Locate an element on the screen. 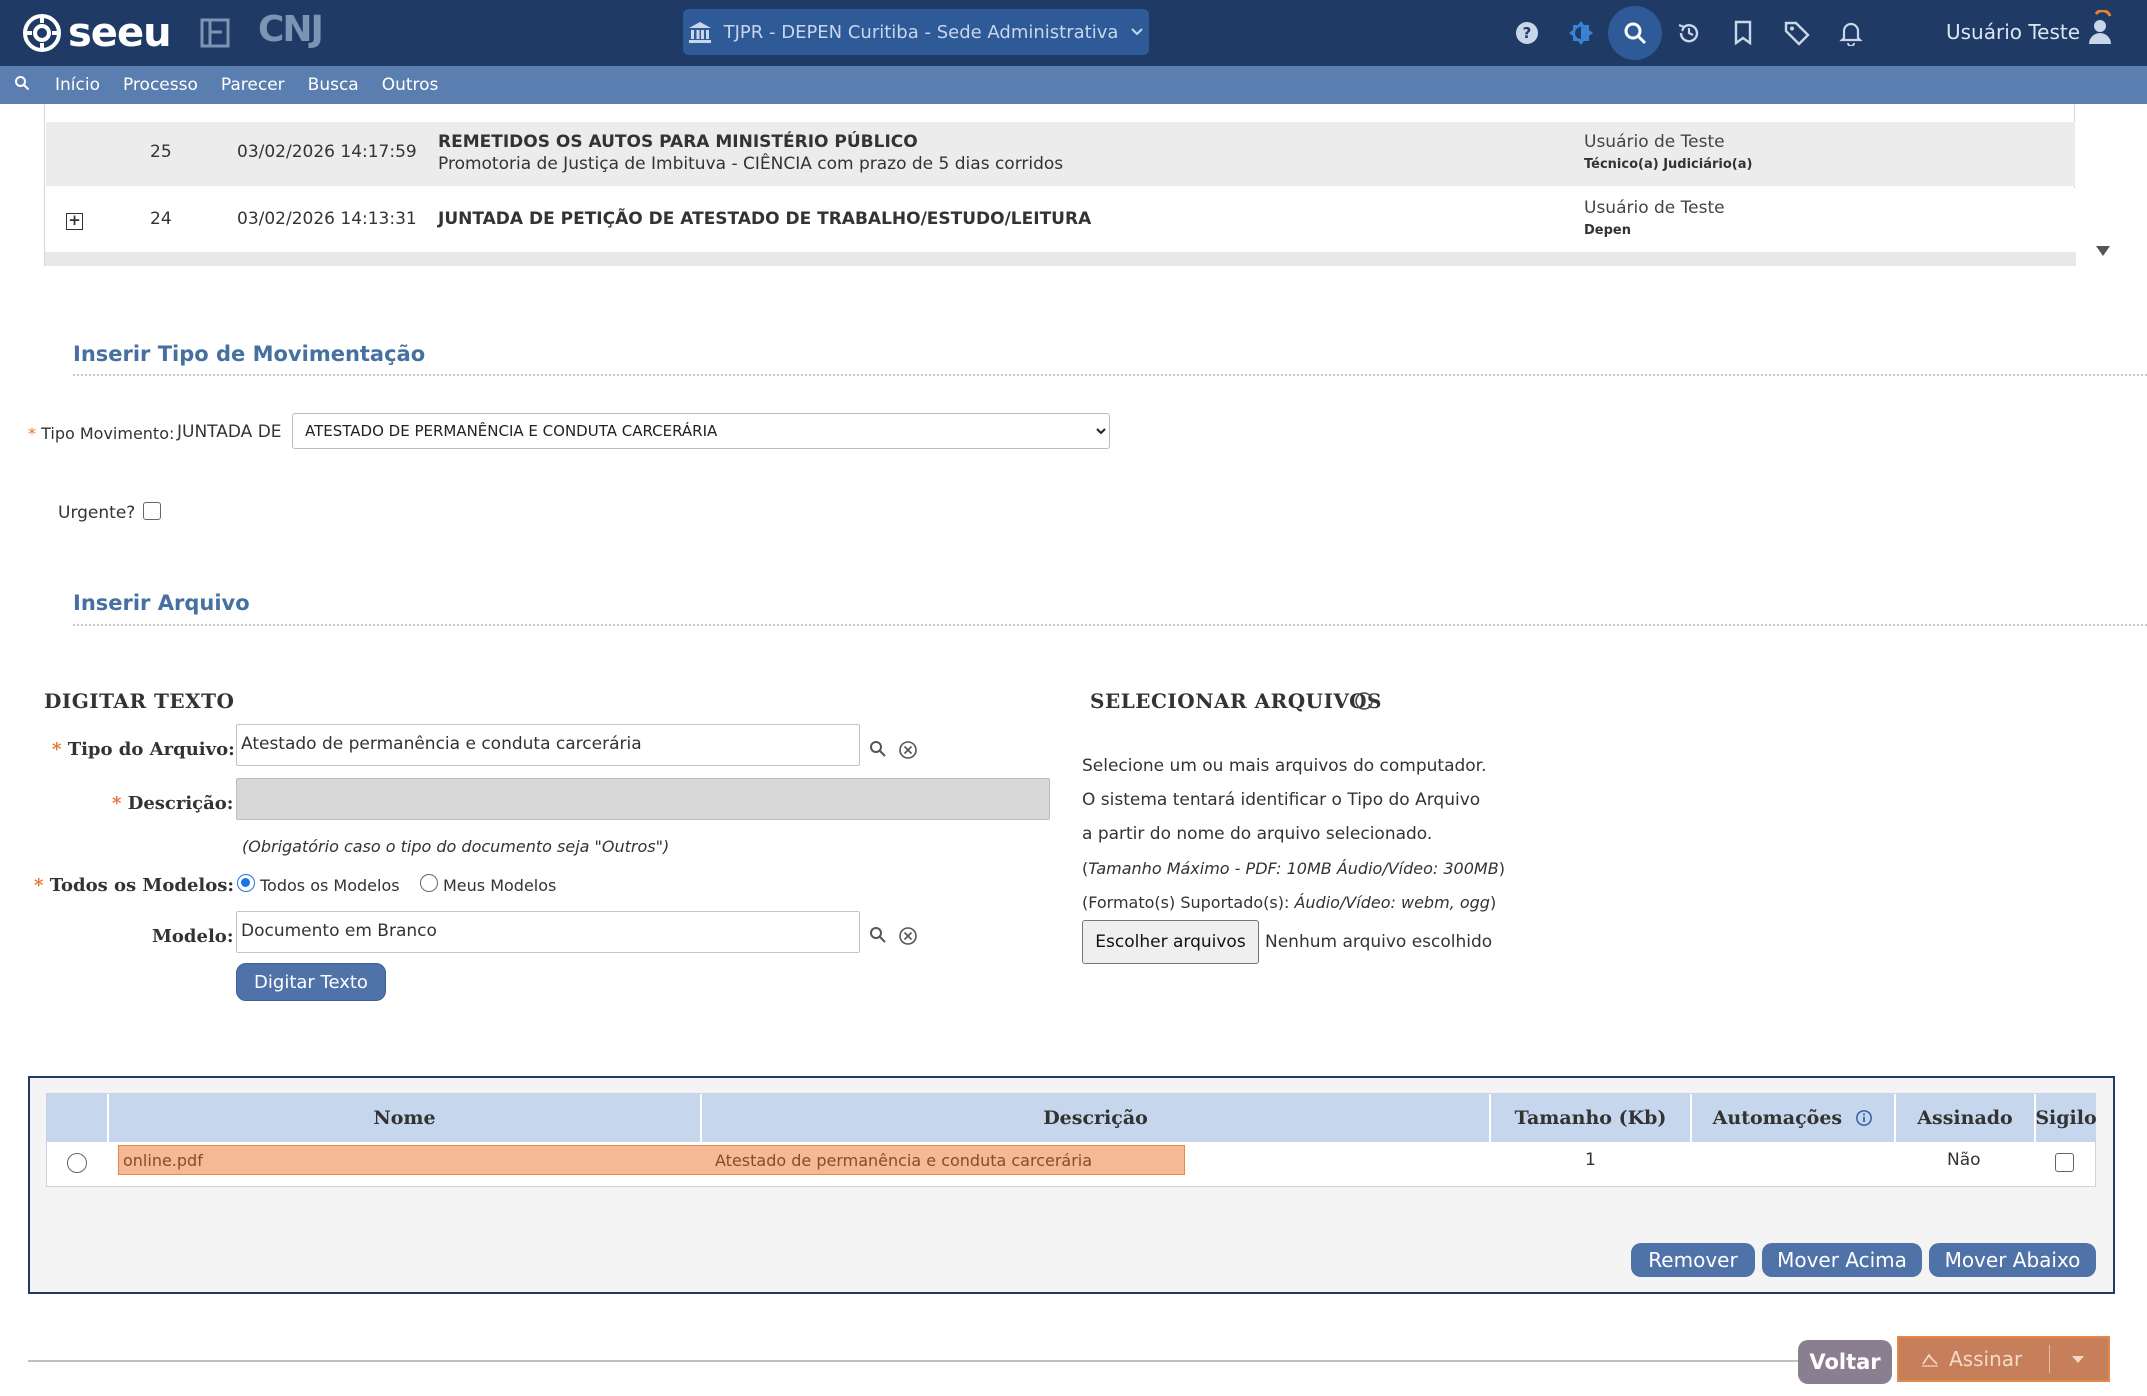  assinar-button: Assinar is located at coordinates (2003, 1359).